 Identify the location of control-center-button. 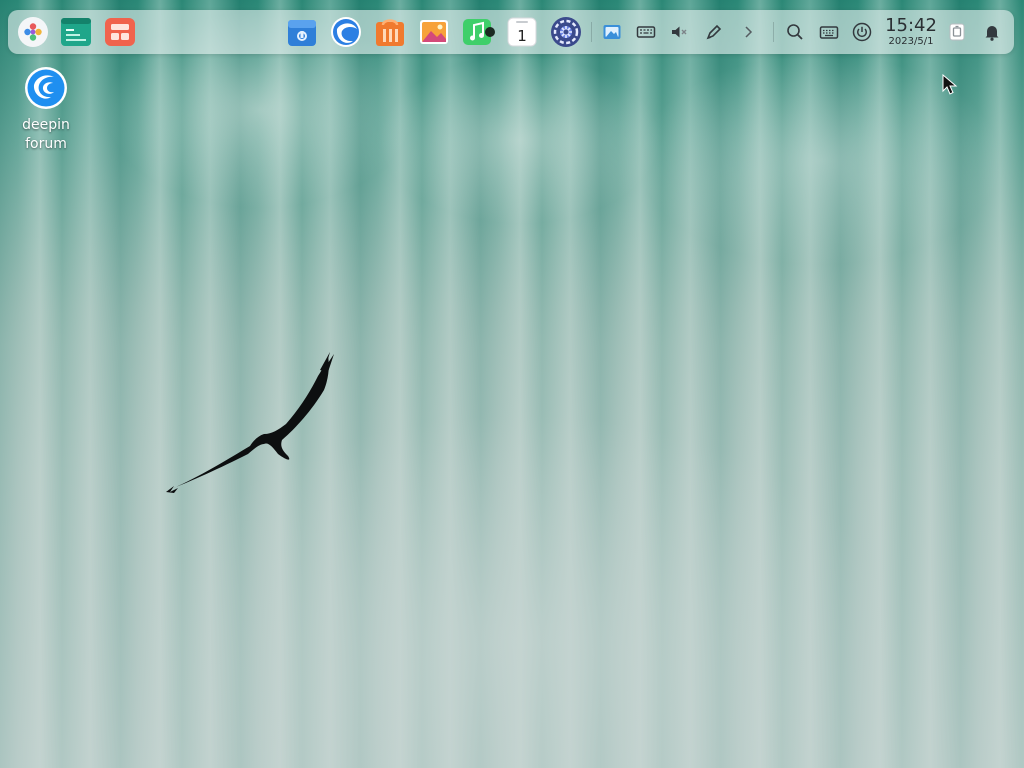
(566, 32).